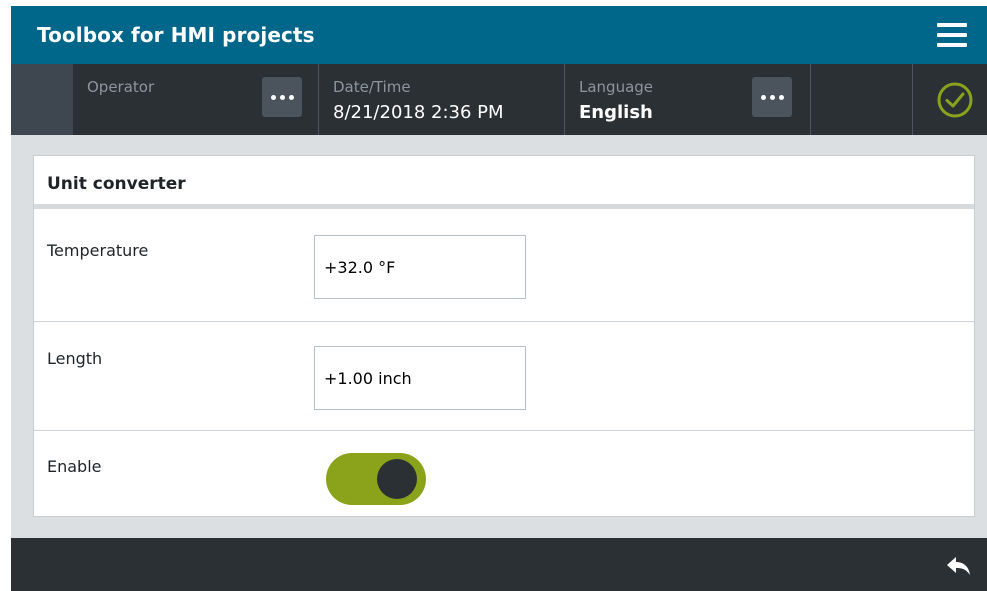 This screenshot has height=591, width=987. What do you see at coordinates (959, 566) in the screenshot?
I see `back-arrow-icon` at bounding box center [959, 566].